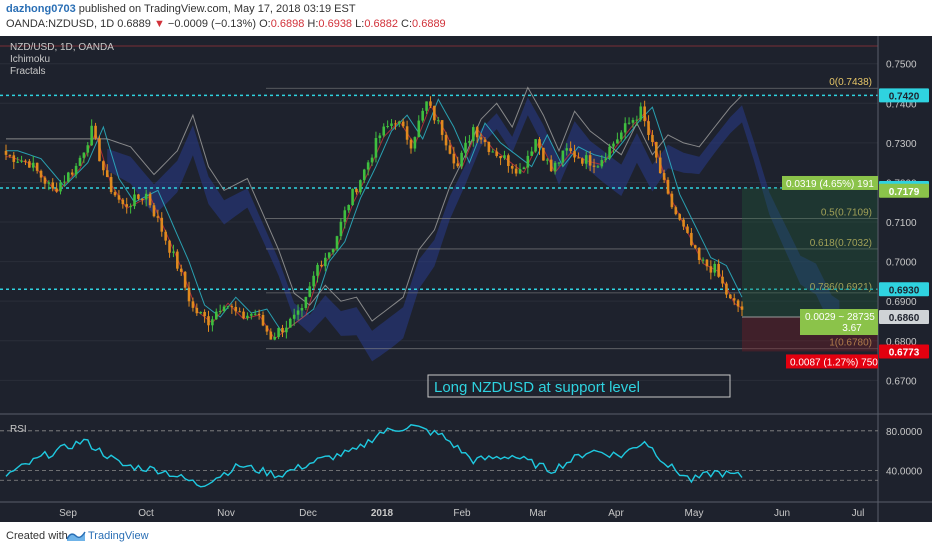  Describe the element at coordinates (313, 24) in the screenshot. I see `high-label: H:` at that location.